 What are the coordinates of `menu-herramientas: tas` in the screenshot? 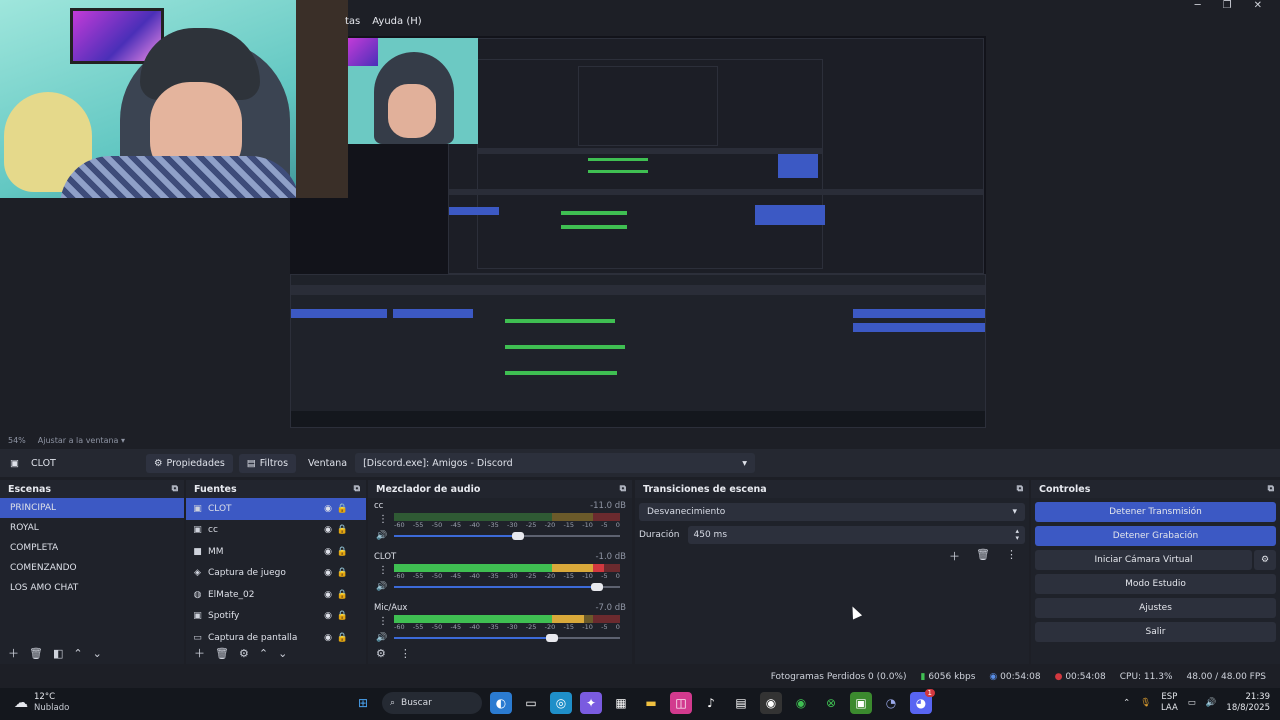 It's located at (352, 21).